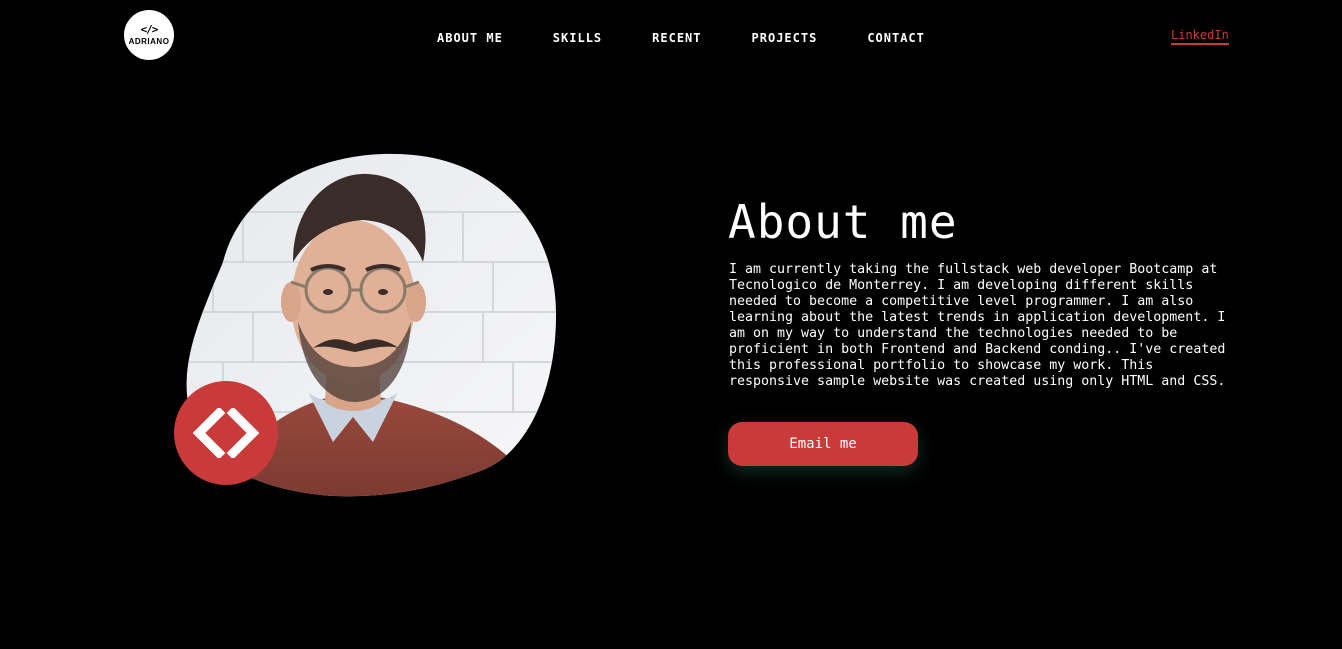 The width and height of the screenshot is (1342, 649). What do you see at coordinates (149, 29) in the screenshot?
I see `code-slash-icon: </>` at bounding box center [149, 29].